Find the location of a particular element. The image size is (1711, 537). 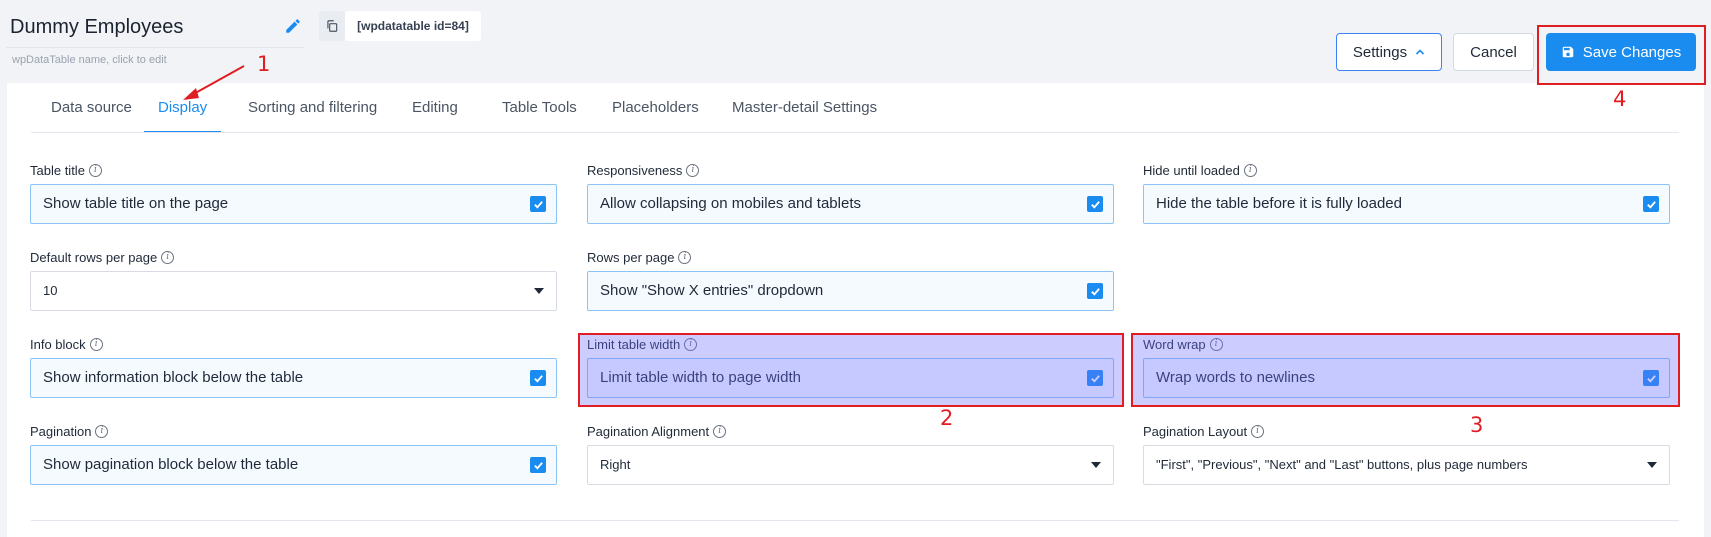

annotation-number-2: 2 is located at coordinates (947, 418).